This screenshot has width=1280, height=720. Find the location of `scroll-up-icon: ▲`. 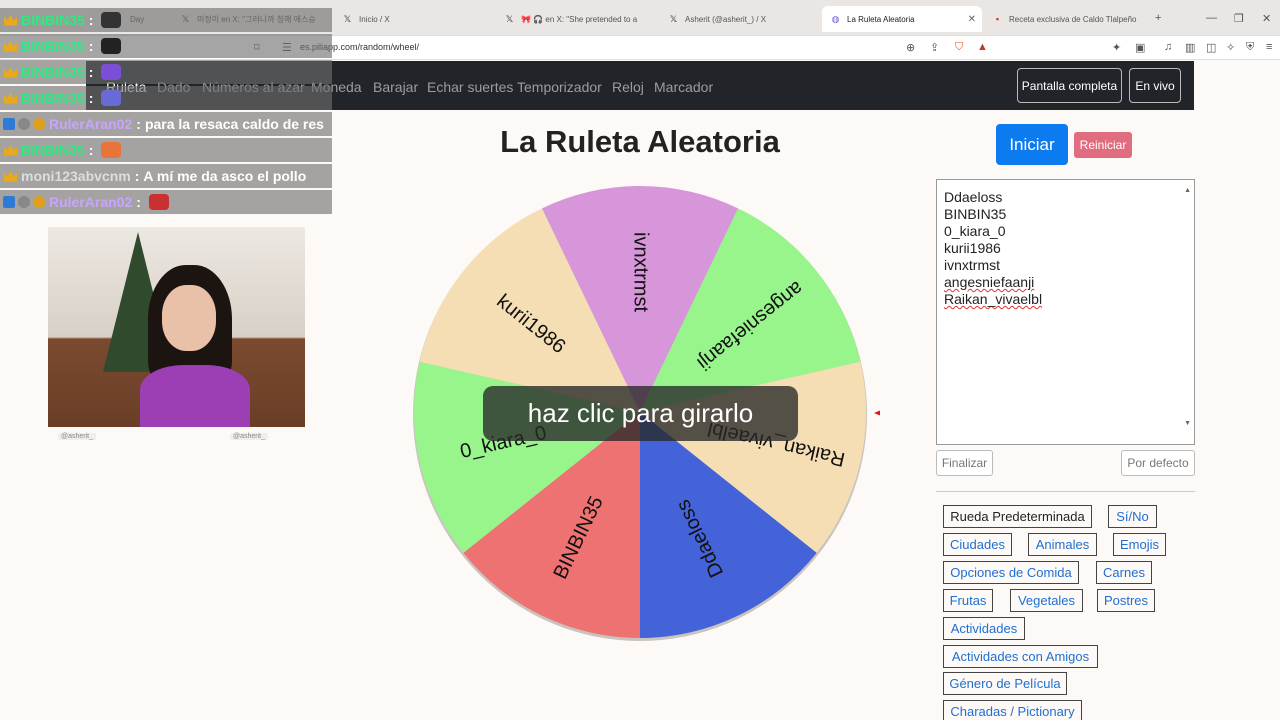

scroll-up-icon: ▲ is located at coordinates (1187, 190).